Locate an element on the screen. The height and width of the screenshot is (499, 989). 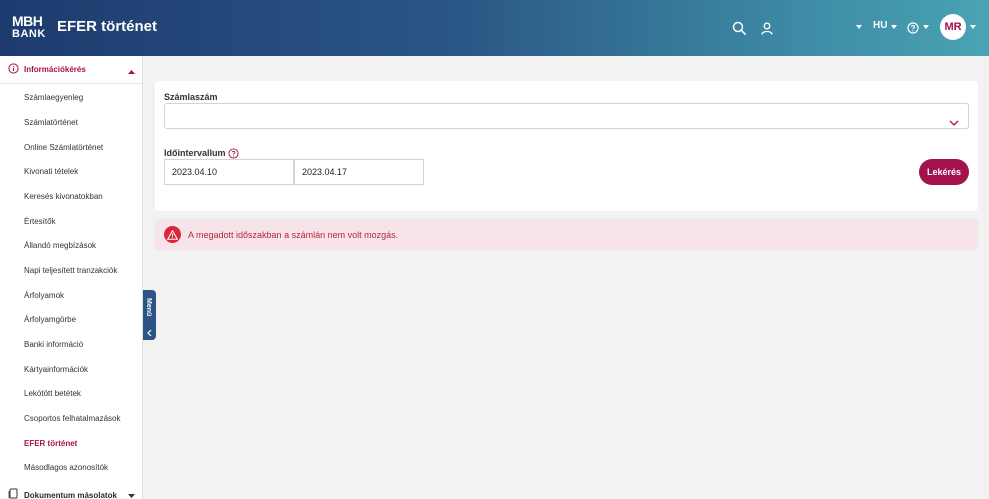
date-from-value: 2023.04.10 is located at coordinates (195, 172).